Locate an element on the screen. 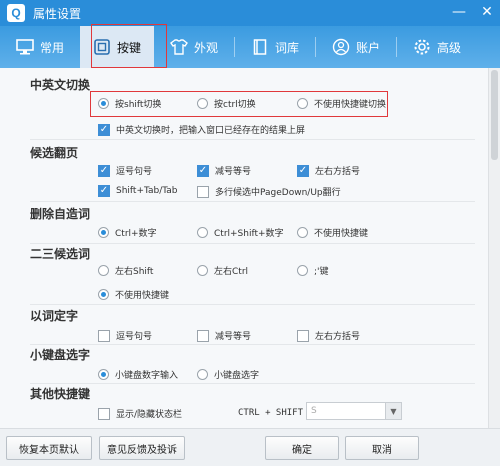  radio-second-third-none: 不使用快捷键 is located at coordinates (133, 294).